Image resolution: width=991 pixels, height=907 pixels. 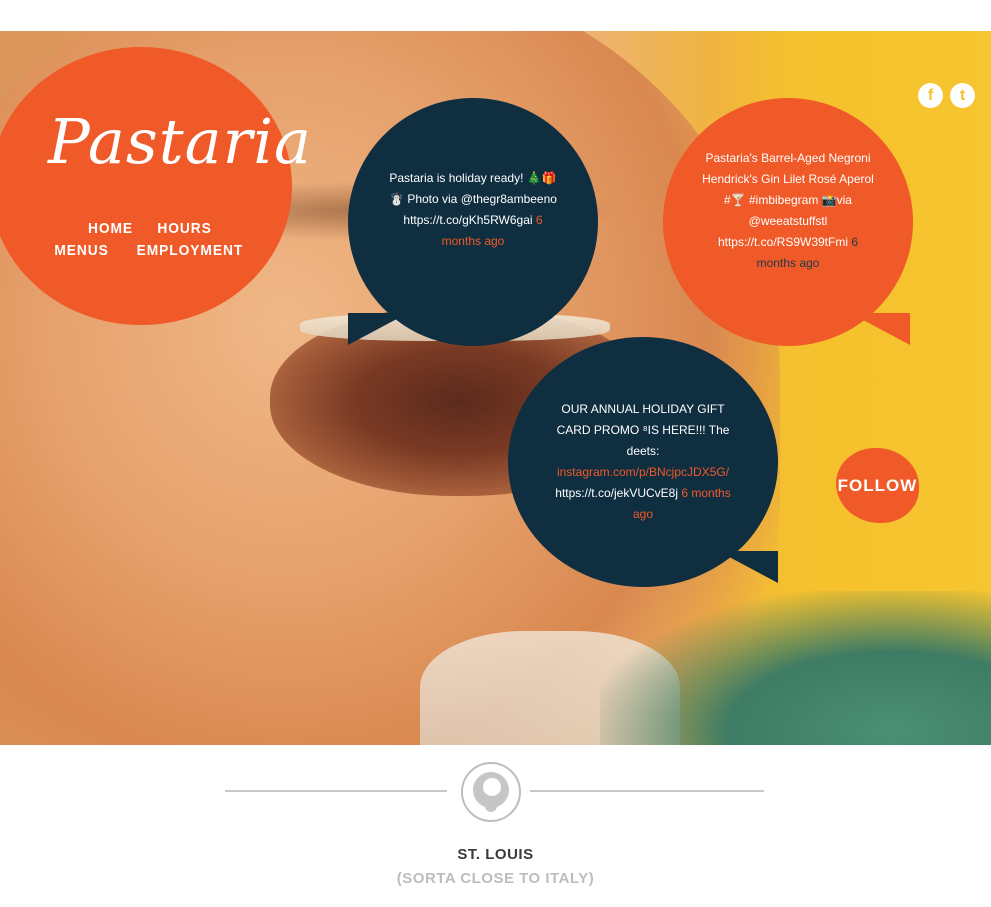 I want to click on main-nav: HOME HOURS MENUS EMPLOYMENT, so click(x=150, y=240).